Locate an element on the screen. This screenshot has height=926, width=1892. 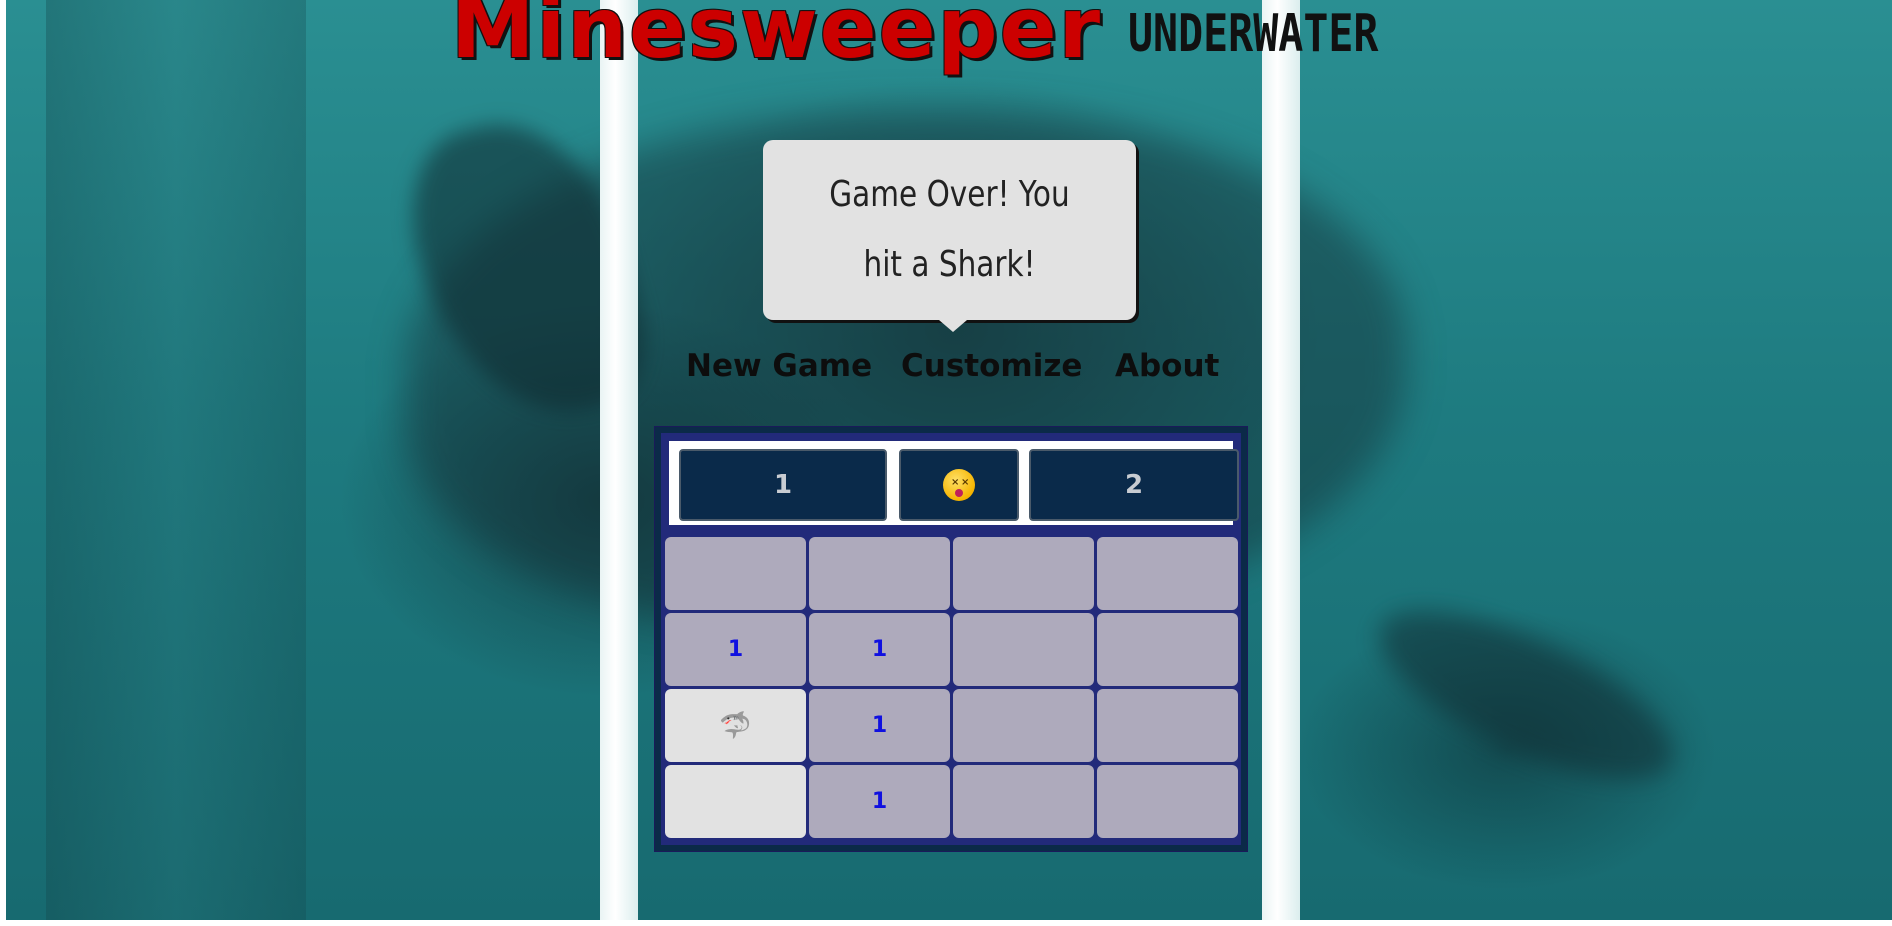
background-pole-right is located at coordinates (1281, 460).